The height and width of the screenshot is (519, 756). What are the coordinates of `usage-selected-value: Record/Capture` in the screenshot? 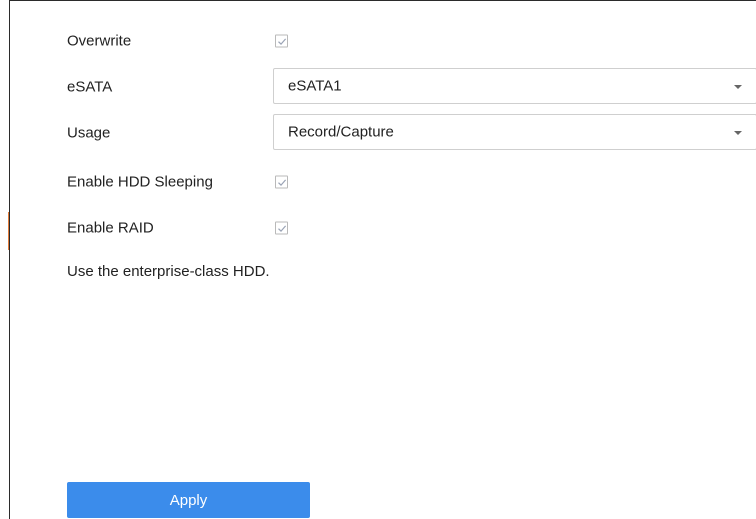 It's located at (341, 132).